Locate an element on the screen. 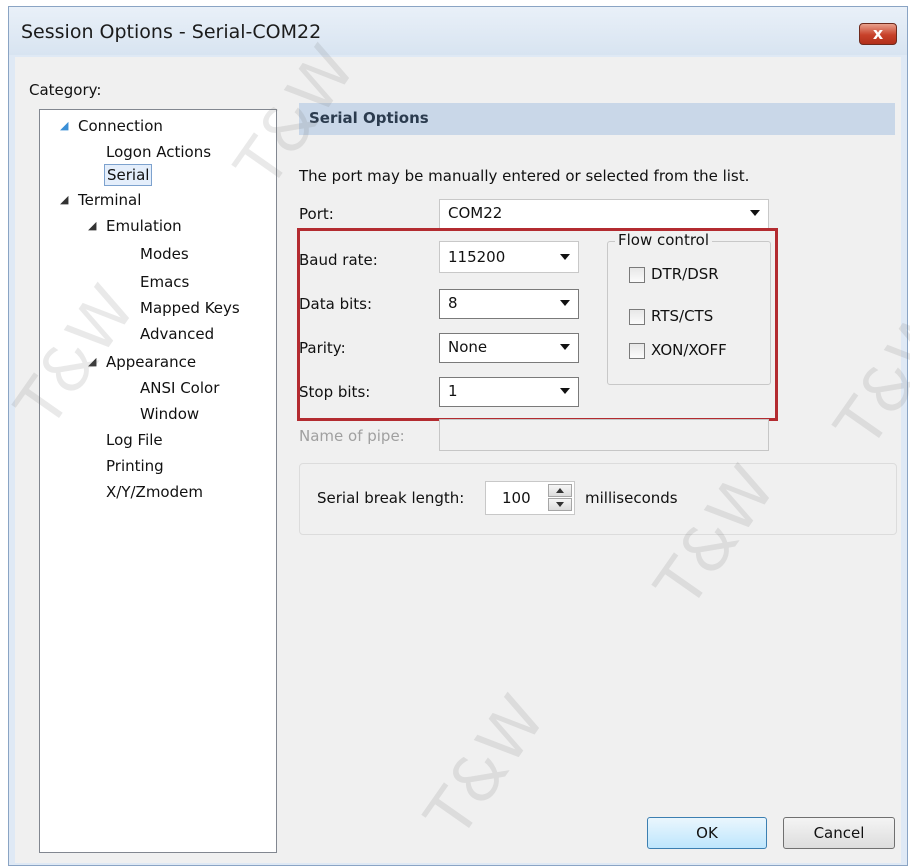 The width and height of the screenshot is (910, 868). chevron-down-icon is located at coordinates (755, 213).